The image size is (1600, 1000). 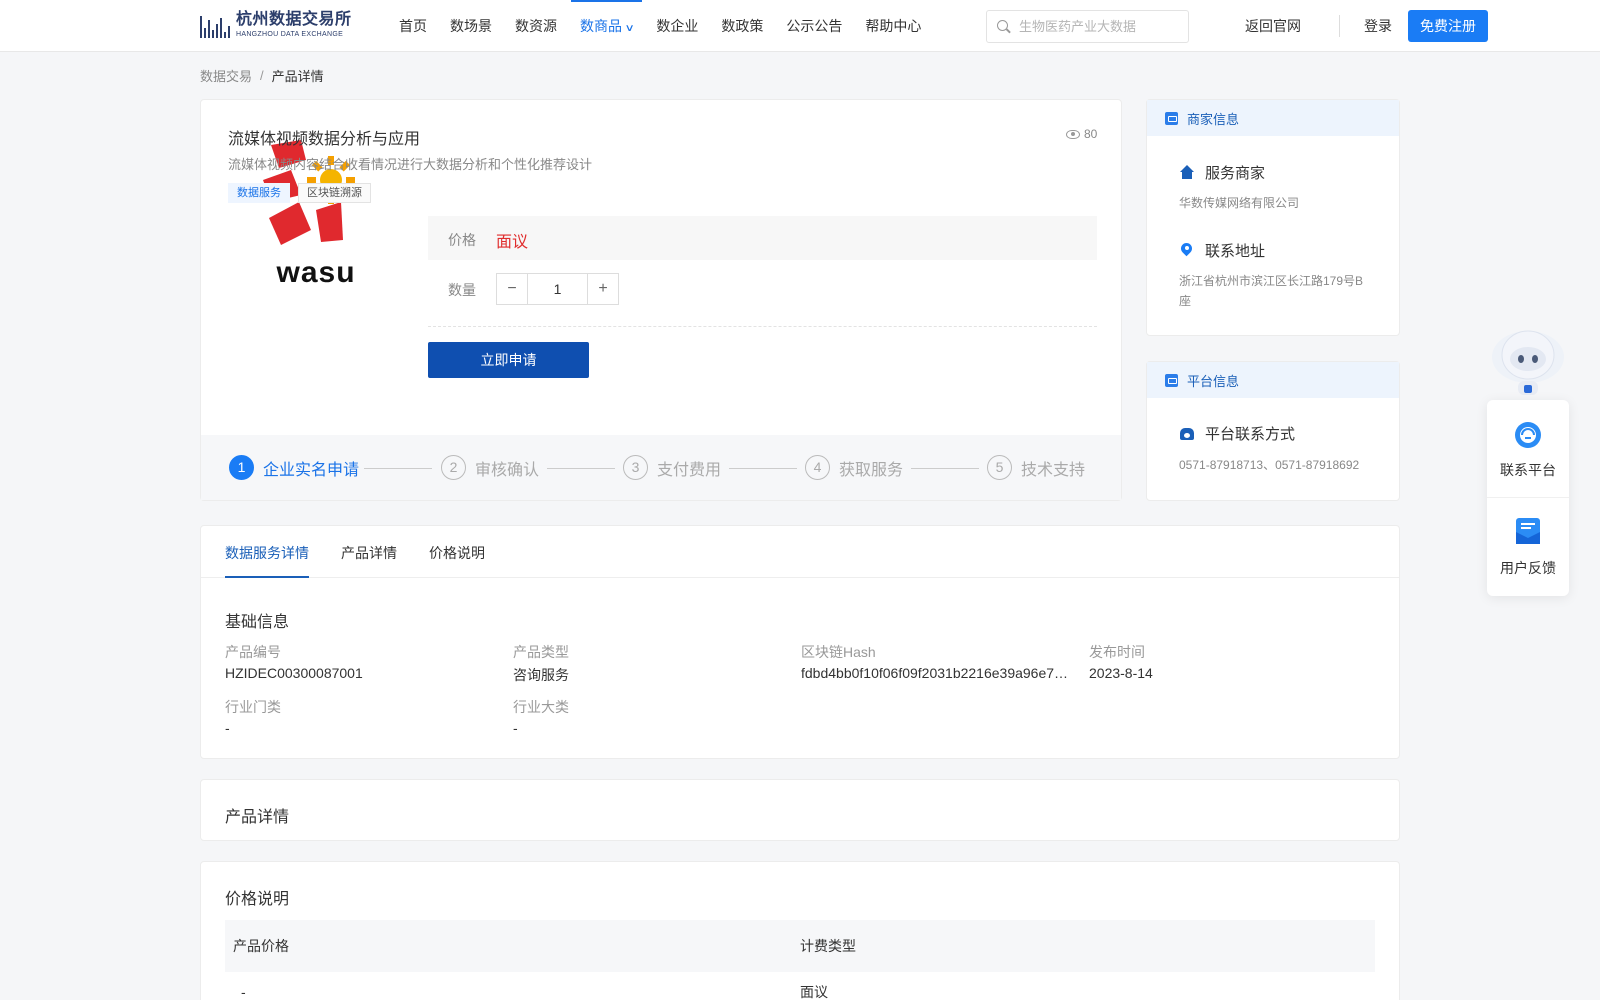 I want to click on platform-card: 平台信息 平台联系方式 0571-87918713、0571-87918692, so click(x=1273, y=431).